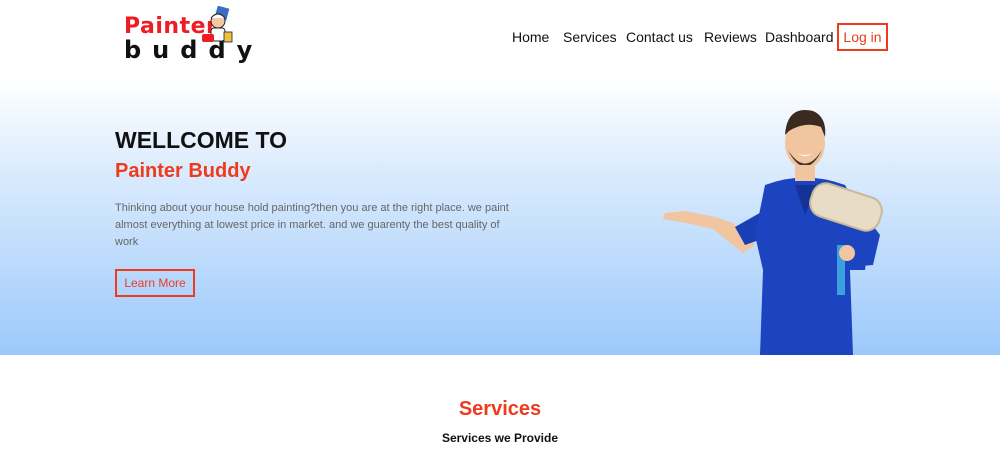  What do you see at coordinates (773, 232) in the screenshot?
I see `painter-holding-roller-image` at bounding box center [773, 232].